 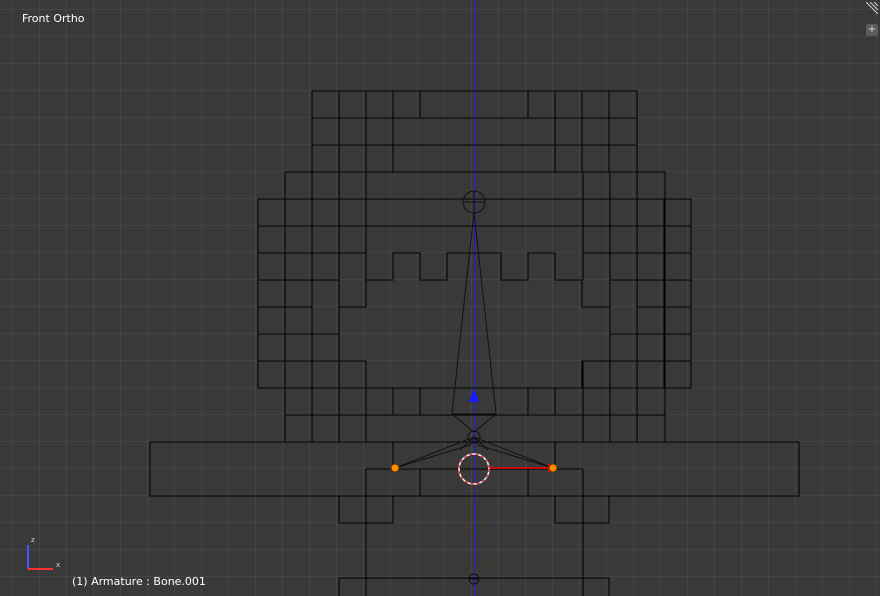 What do you see at coordinates (474, 395) in the screenshot?
I see `z-arrow` at bounding box center [474, 395].